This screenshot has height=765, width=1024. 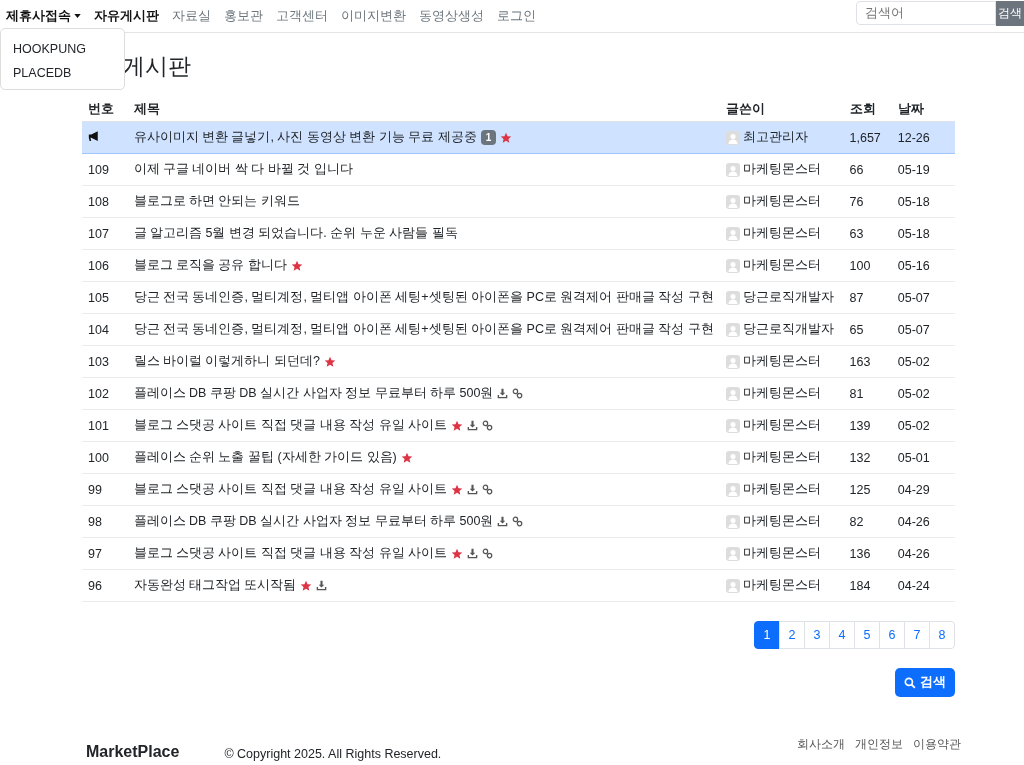 I want to click on view-count: 76, so click(x=867, y=201).